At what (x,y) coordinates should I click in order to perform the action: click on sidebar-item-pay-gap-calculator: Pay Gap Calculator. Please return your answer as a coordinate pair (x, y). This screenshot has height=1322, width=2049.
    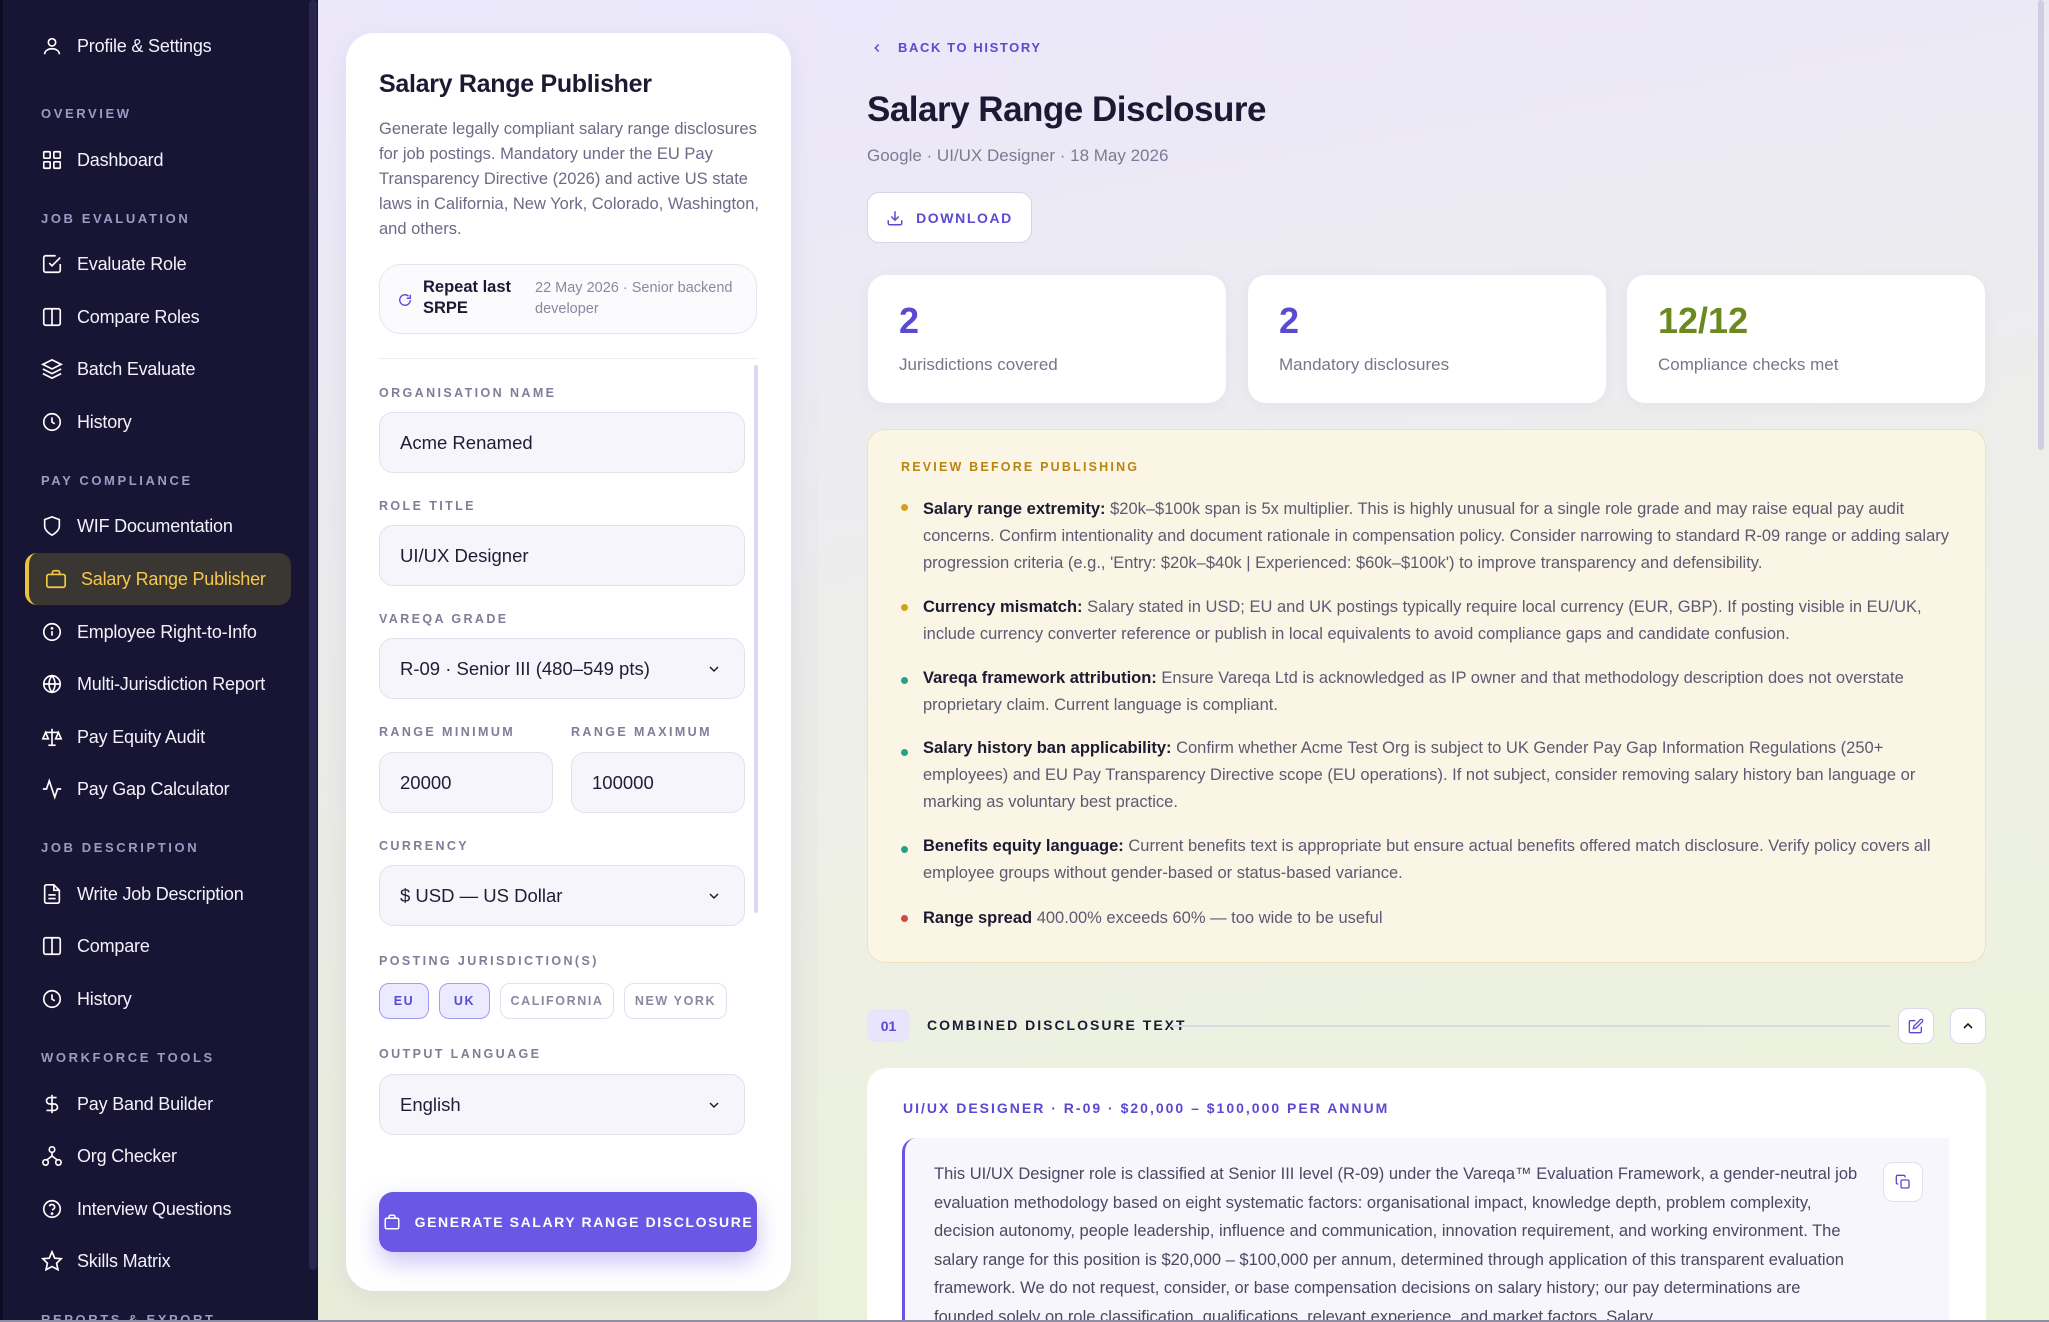
    Looking at the image, I should click on (158, 789).